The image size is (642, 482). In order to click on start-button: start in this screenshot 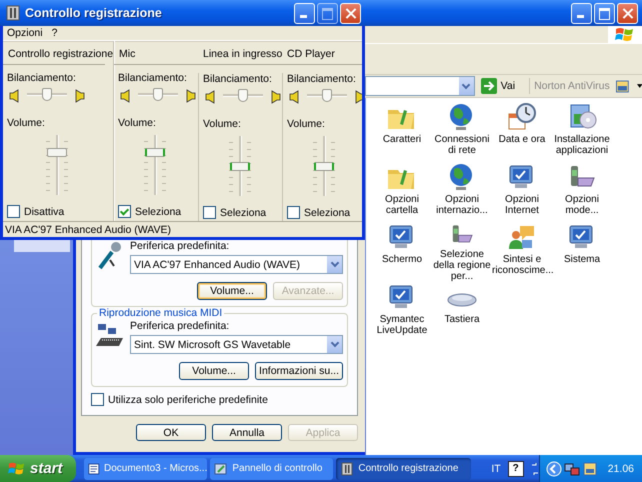, I will do `click(38, 468)`.